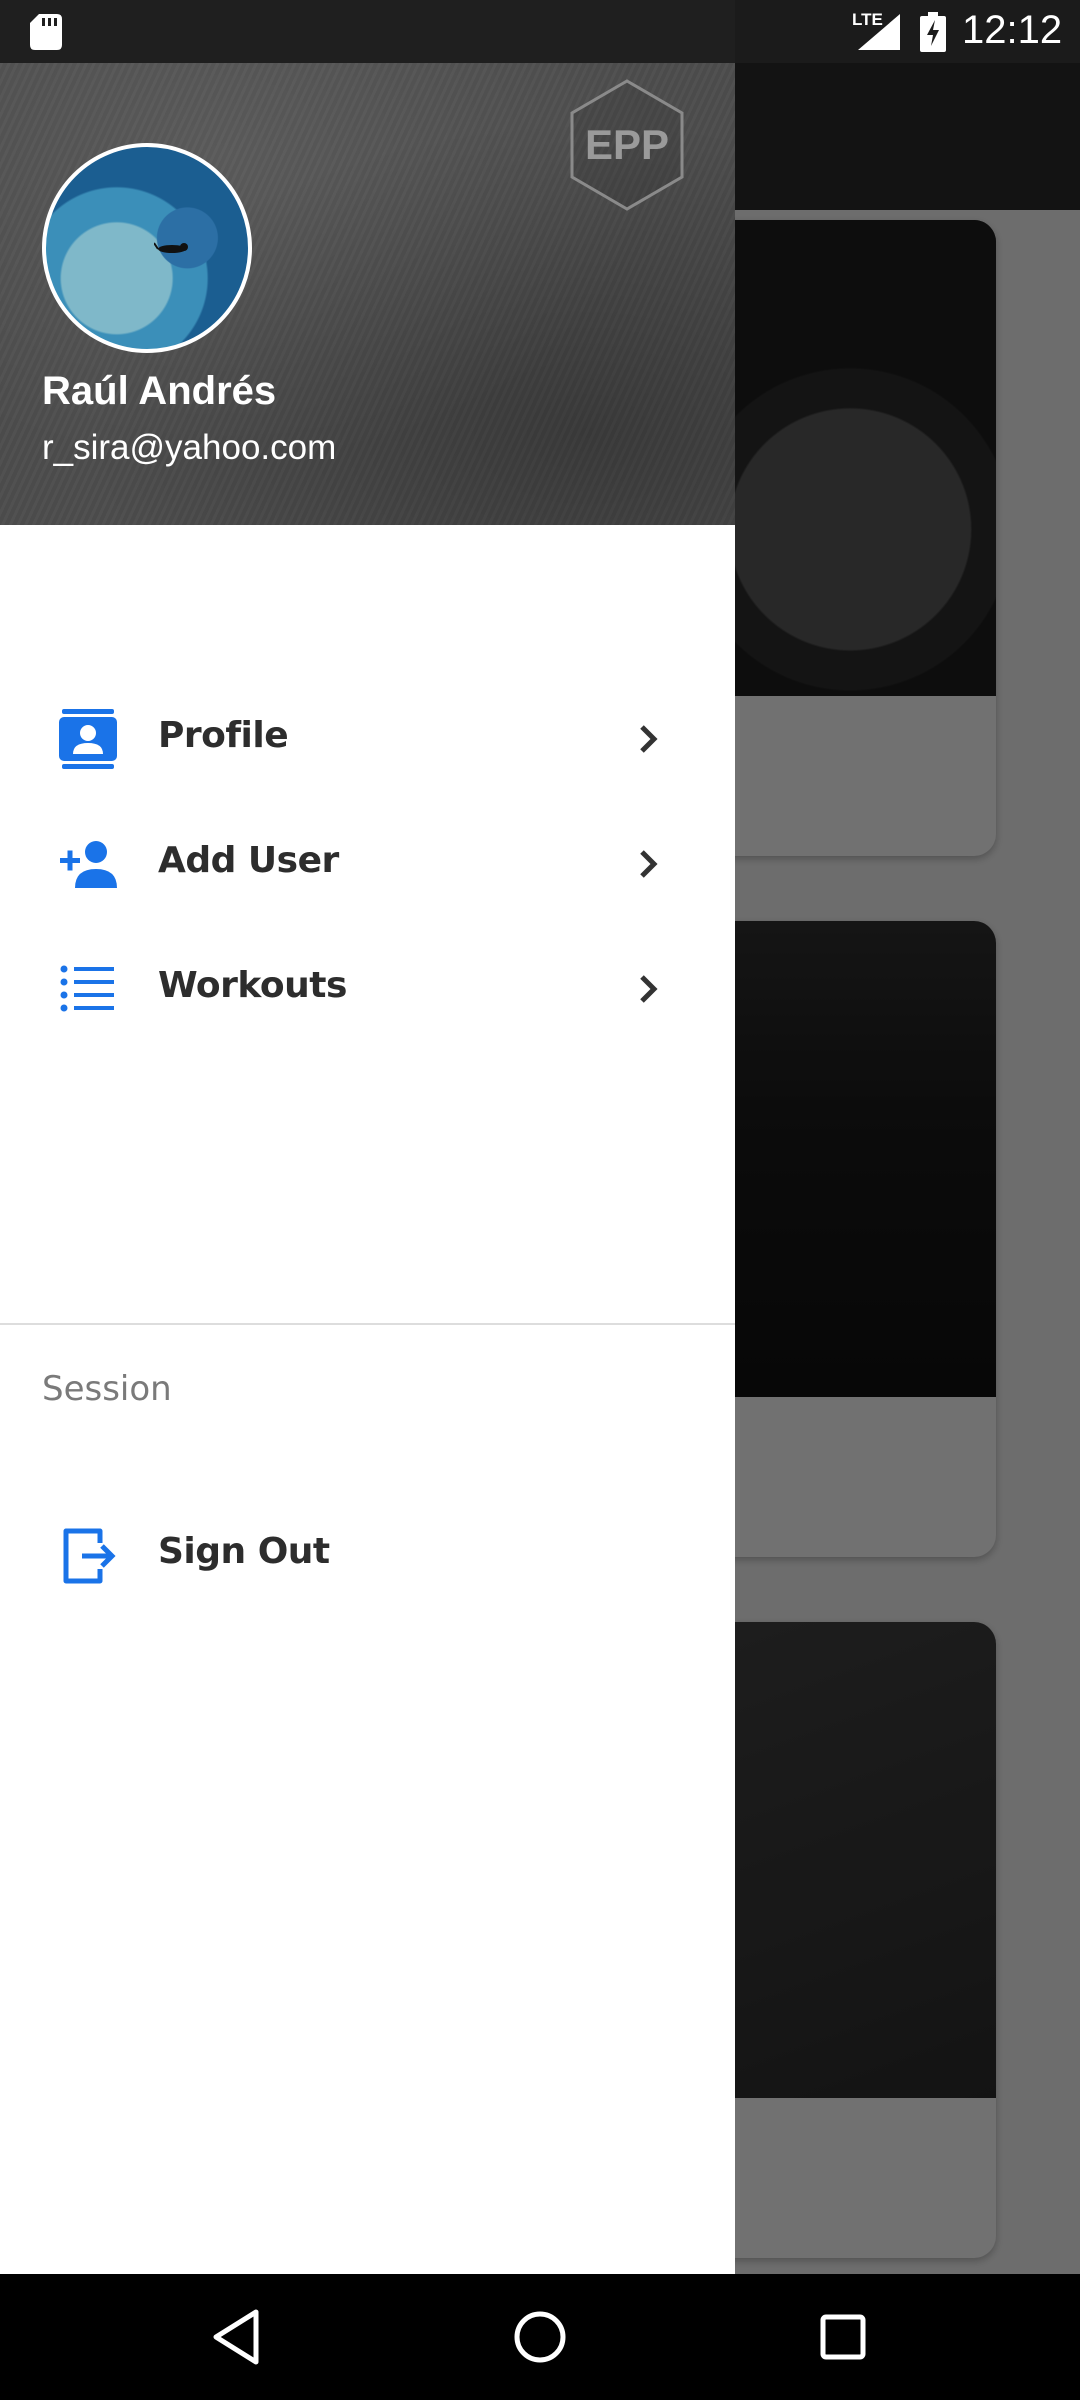 This screenshot has height=2400, width=1080. Describe the element at coordinates (107, 1389) in the screenshot. I see `session-section-header: Session` at that location.